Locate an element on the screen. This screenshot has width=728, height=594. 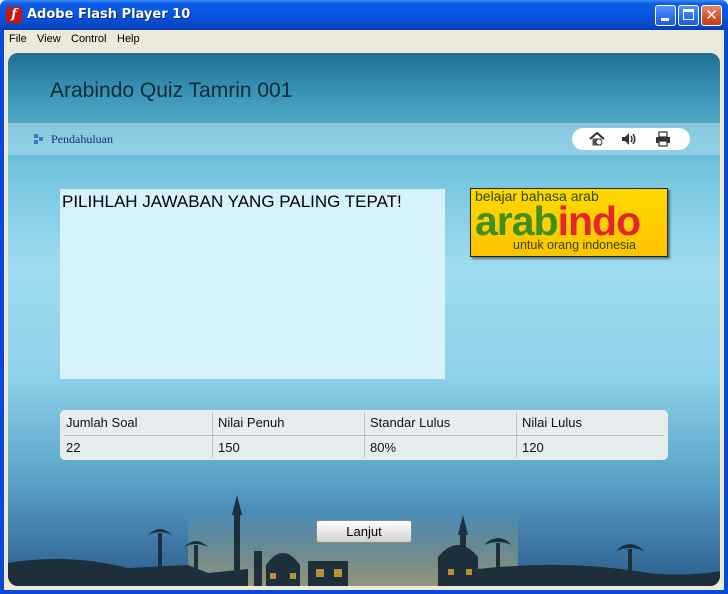
menu-bar: File View Control Help is located at coordinates (364, 39).